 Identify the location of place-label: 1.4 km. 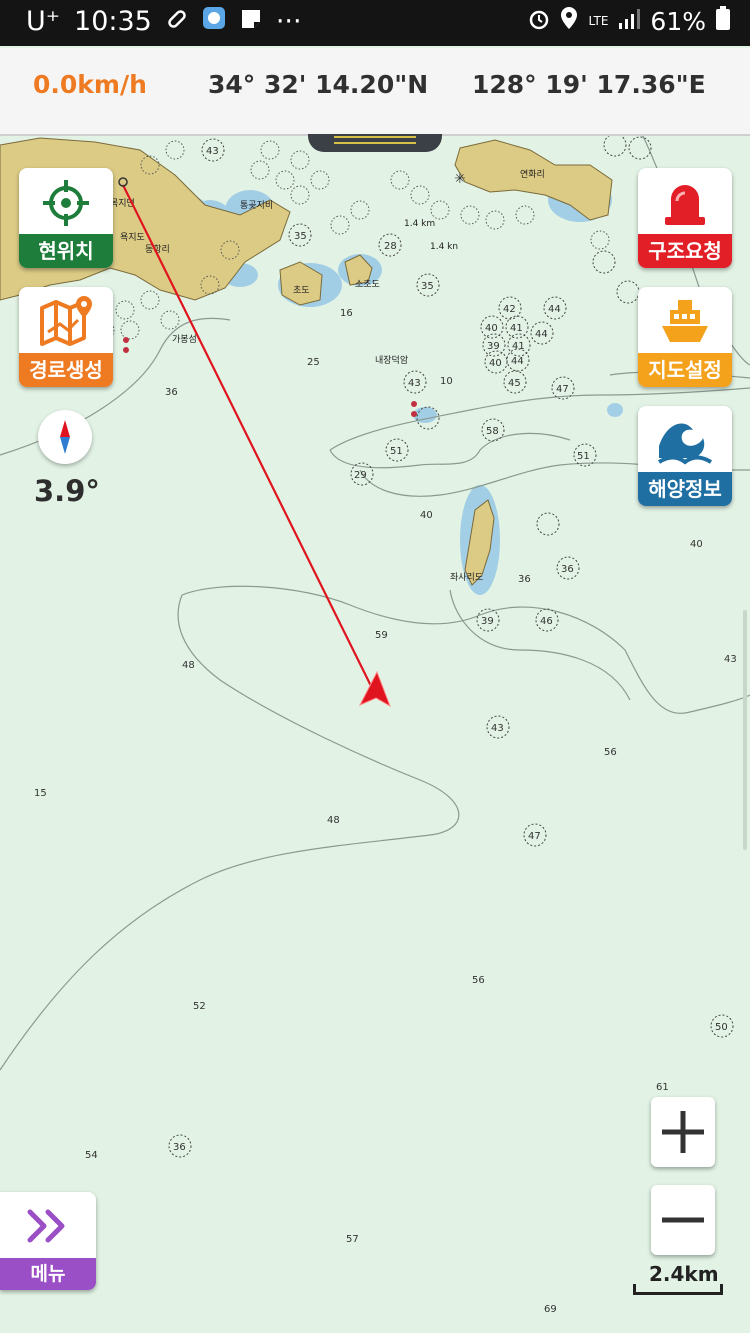
(419, 224).